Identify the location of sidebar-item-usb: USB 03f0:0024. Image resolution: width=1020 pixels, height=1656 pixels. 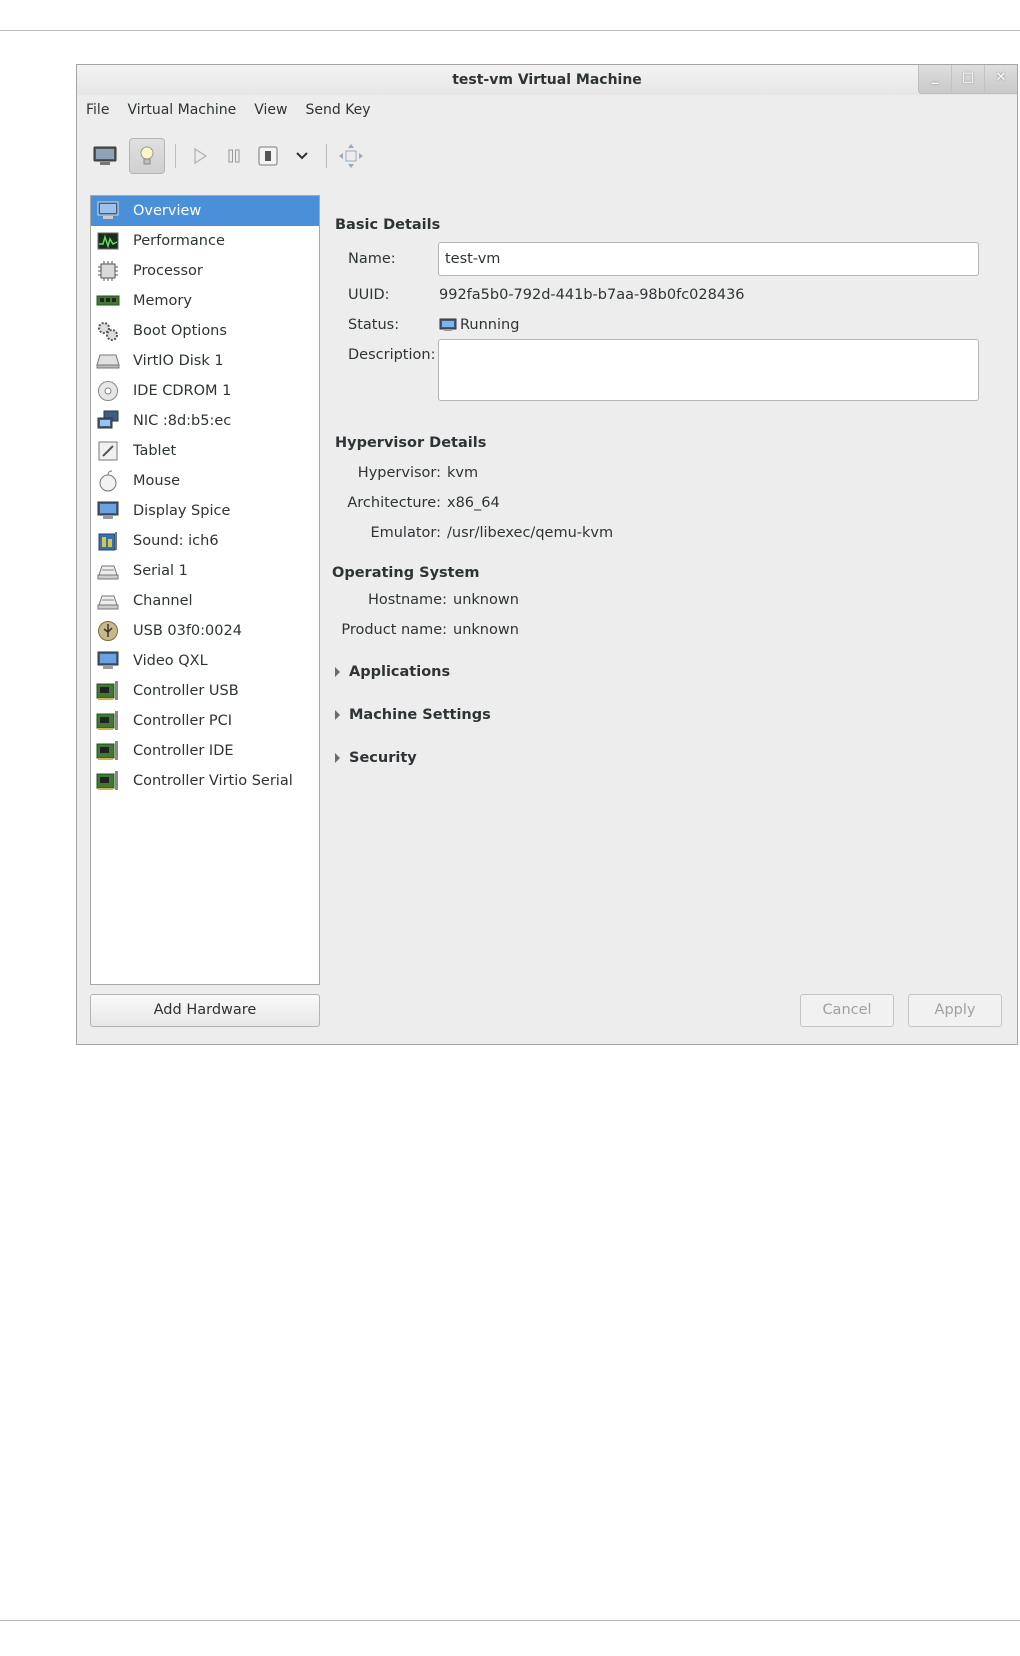
(205, 631).